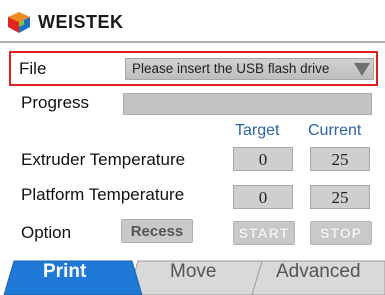  What do you see at coordinates (264, 233) in the screenshot?
I see `start-button: START` at bounding box center [264, 233].